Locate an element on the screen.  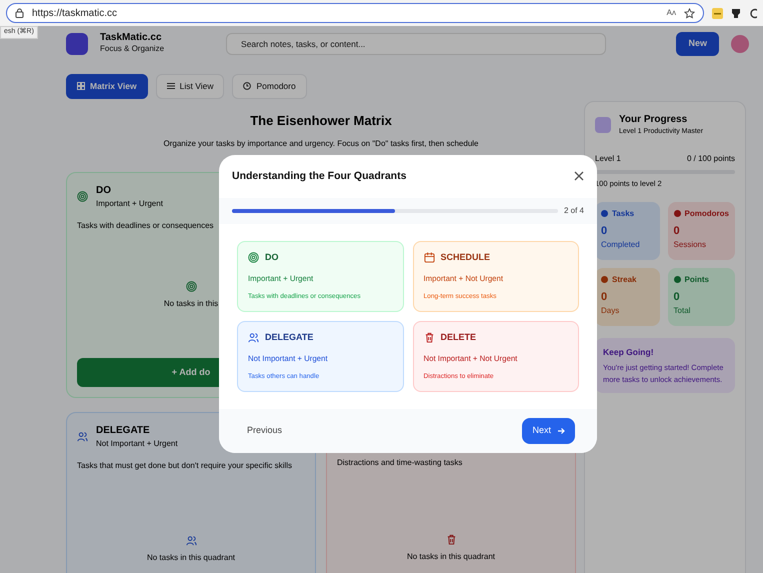
view-tab: Matrix View is located at coordinates (107, 86).